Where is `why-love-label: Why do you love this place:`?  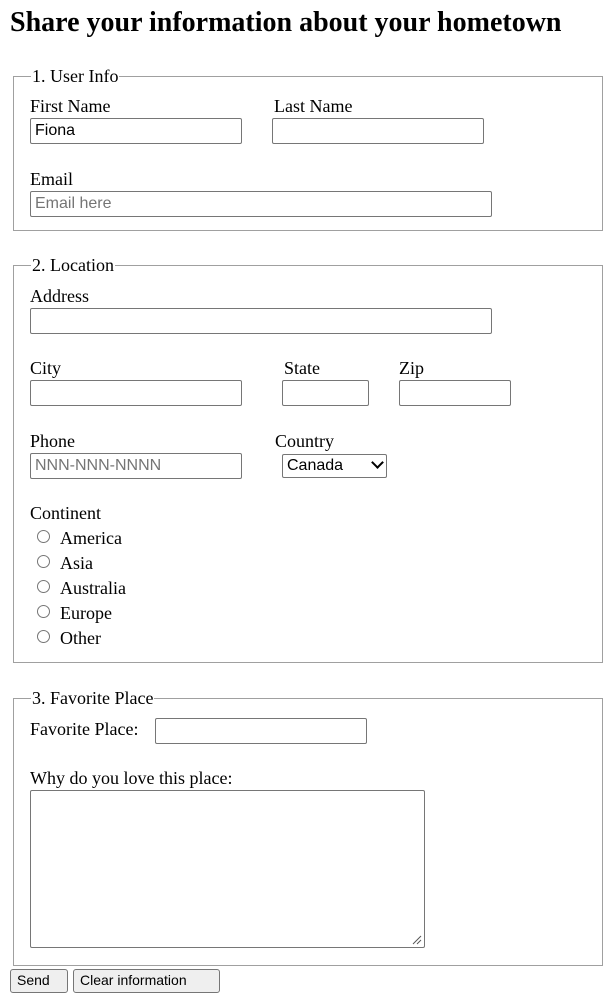 why-love-label: Why do you love this place: is located at coordinates (131, 778).